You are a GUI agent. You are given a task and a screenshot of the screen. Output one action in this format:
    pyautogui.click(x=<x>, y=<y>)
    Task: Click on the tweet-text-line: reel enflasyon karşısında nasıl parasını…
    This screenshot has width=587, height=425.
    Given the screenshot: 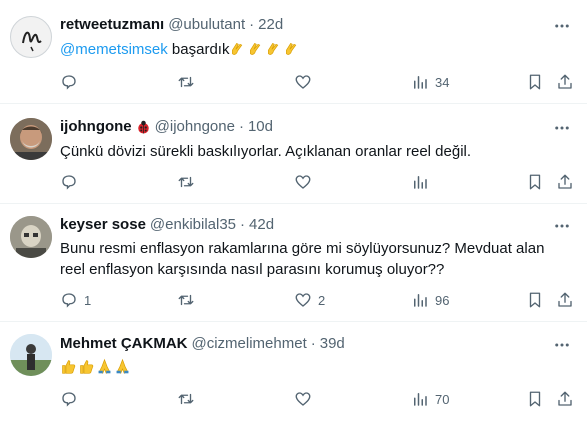 What is the action you would take?
    pyautogui.click(x=252, y=269)
    